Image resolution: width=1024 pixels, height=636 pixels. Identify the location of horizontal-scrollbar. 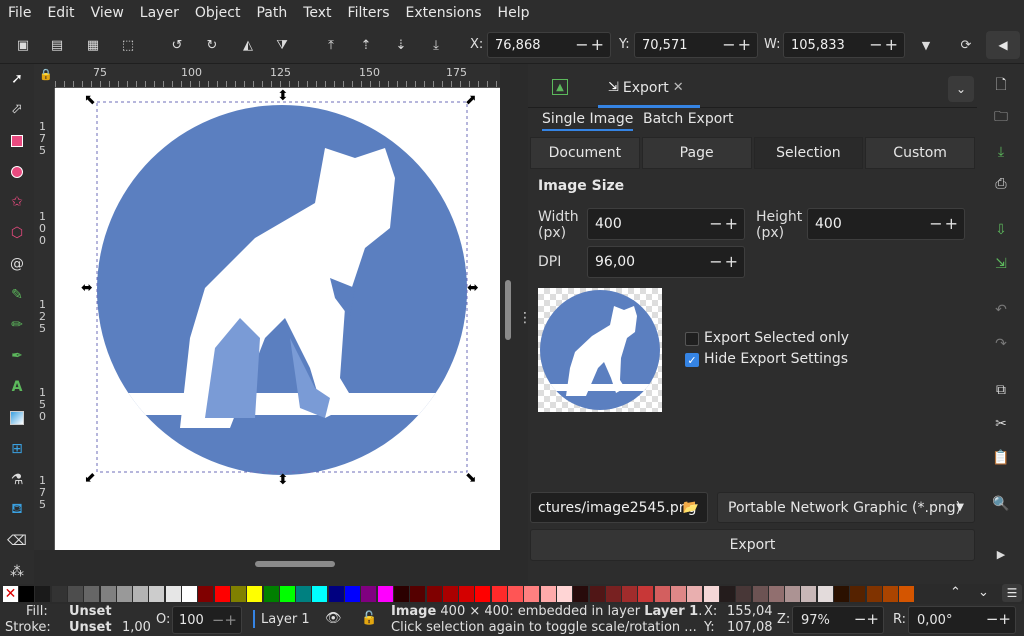
(295, 564).